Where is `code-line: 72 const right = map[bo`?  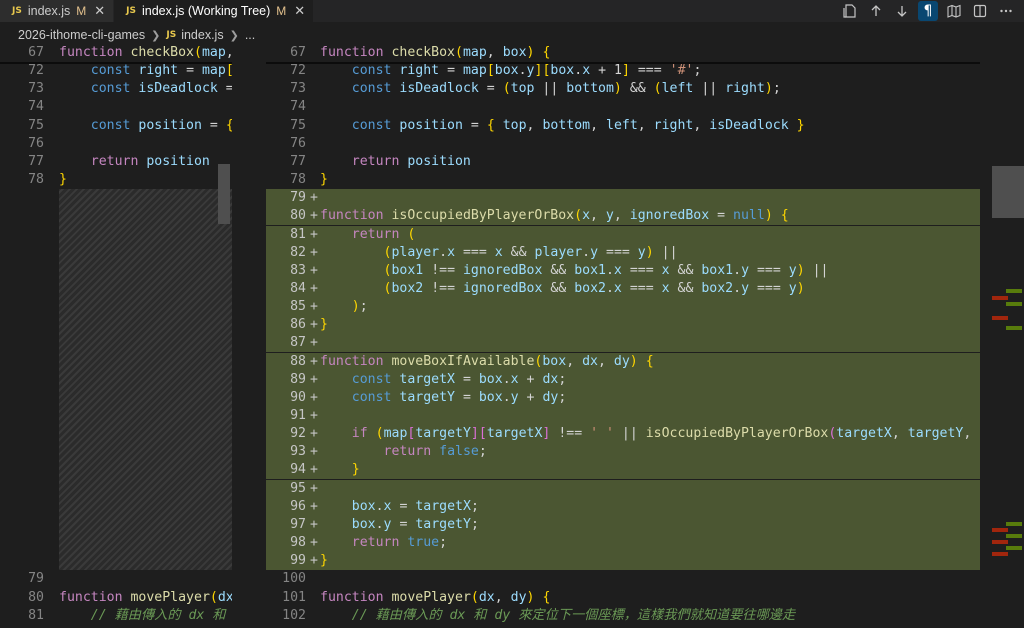 code-line: 72 const right = map[bo is located at coordinates (116, 71).